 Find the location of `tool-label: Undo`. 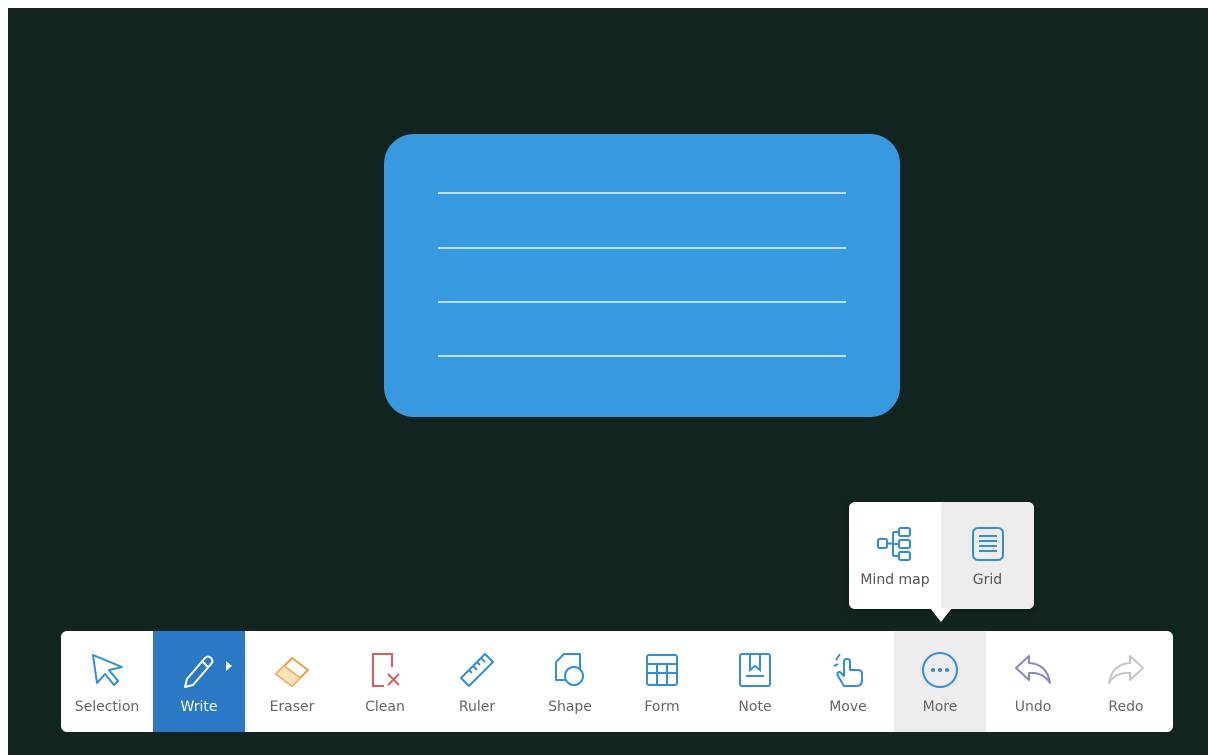

tool-label: Undo is located at coordinates (1033, 707).